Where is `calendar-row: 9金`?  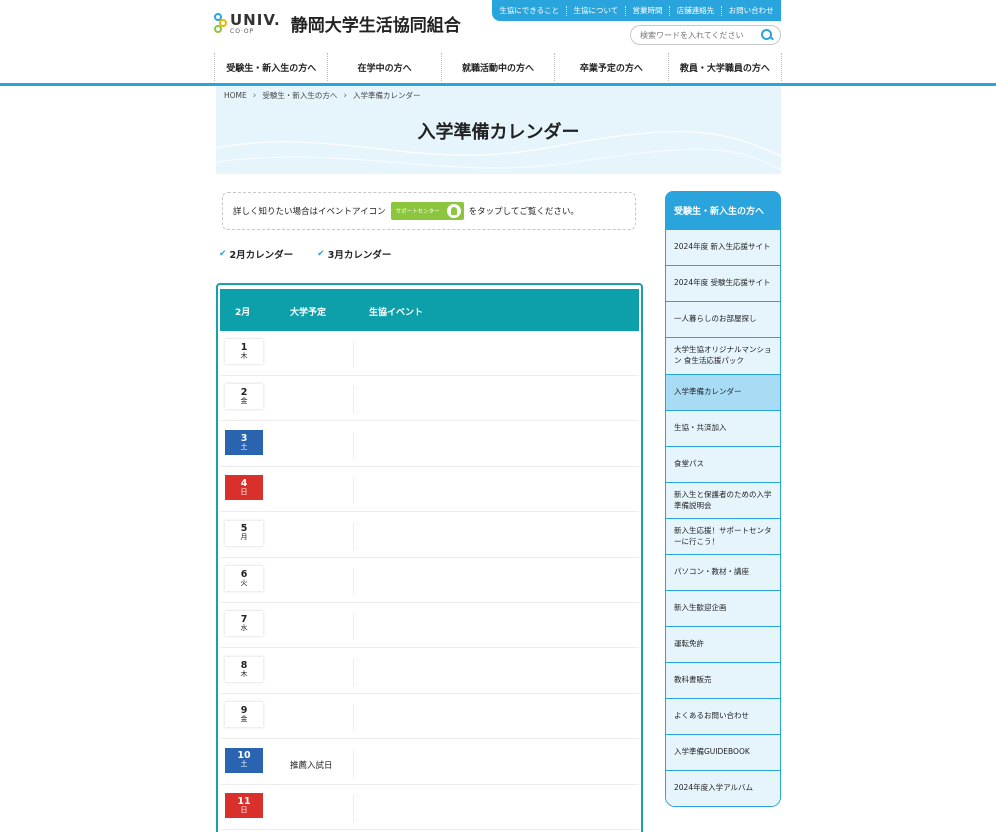
calendar-row: 9金 is located at coordinates (429, 718).